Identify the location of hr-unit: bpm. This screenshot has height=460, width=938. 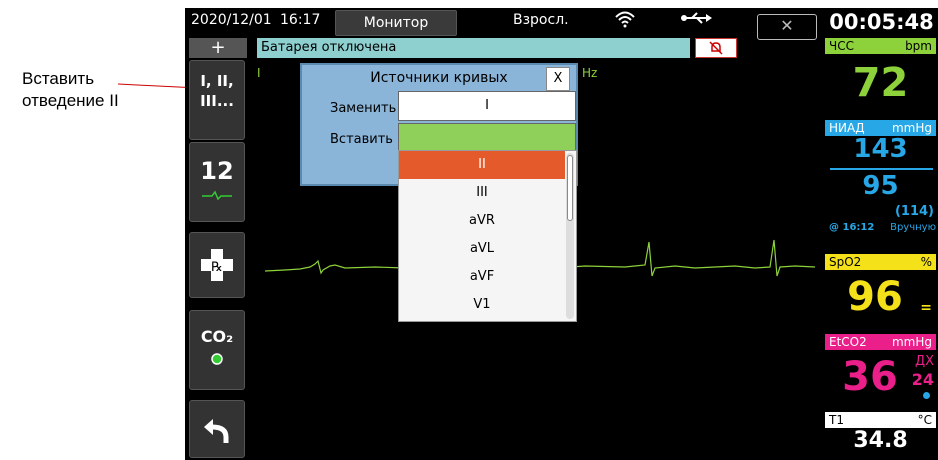
(918, 46).